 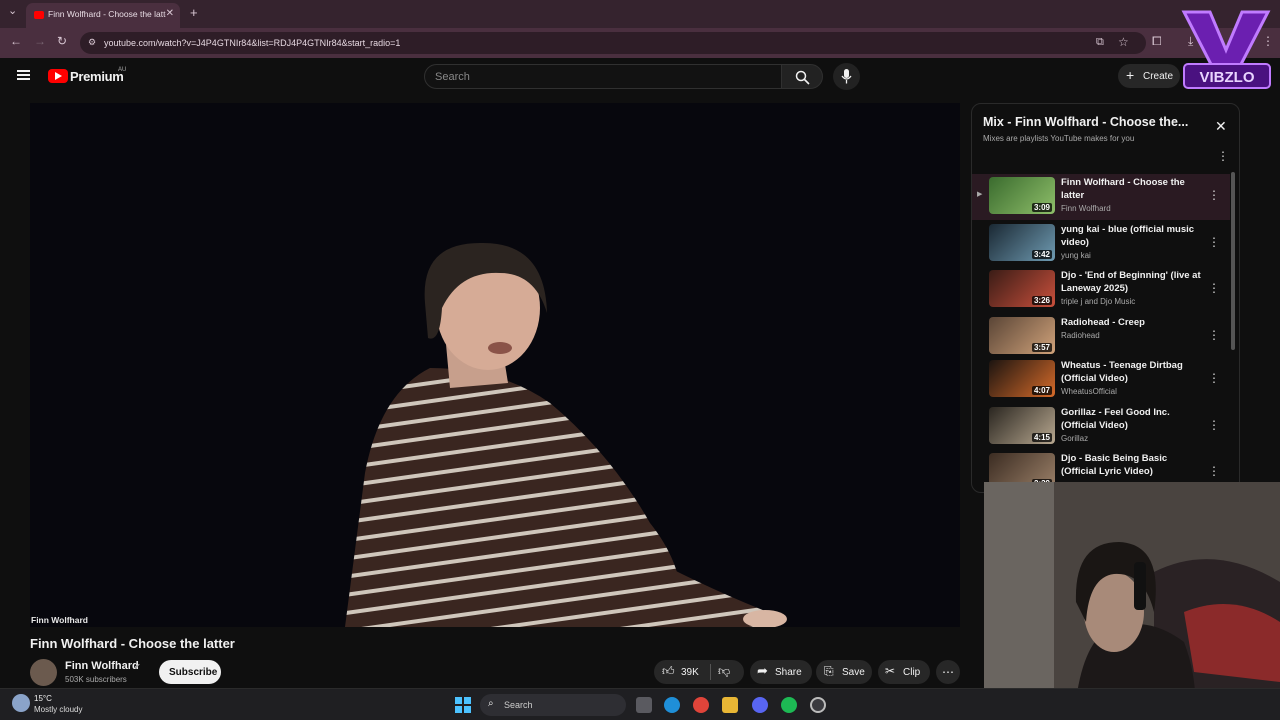 I want to click on search-placeholder: Search, so click(x=452, y=77).